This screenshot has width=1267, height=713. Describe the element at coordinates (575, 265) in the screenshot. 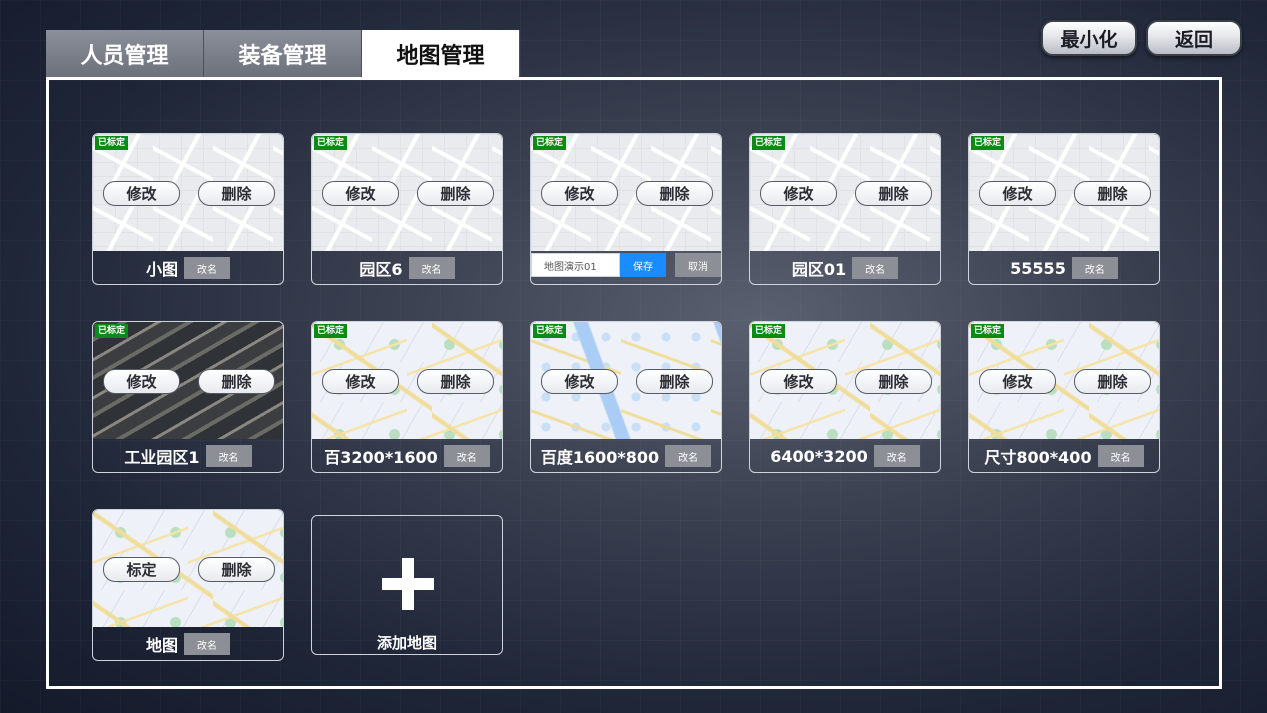

I see `map-name-input` at that location.